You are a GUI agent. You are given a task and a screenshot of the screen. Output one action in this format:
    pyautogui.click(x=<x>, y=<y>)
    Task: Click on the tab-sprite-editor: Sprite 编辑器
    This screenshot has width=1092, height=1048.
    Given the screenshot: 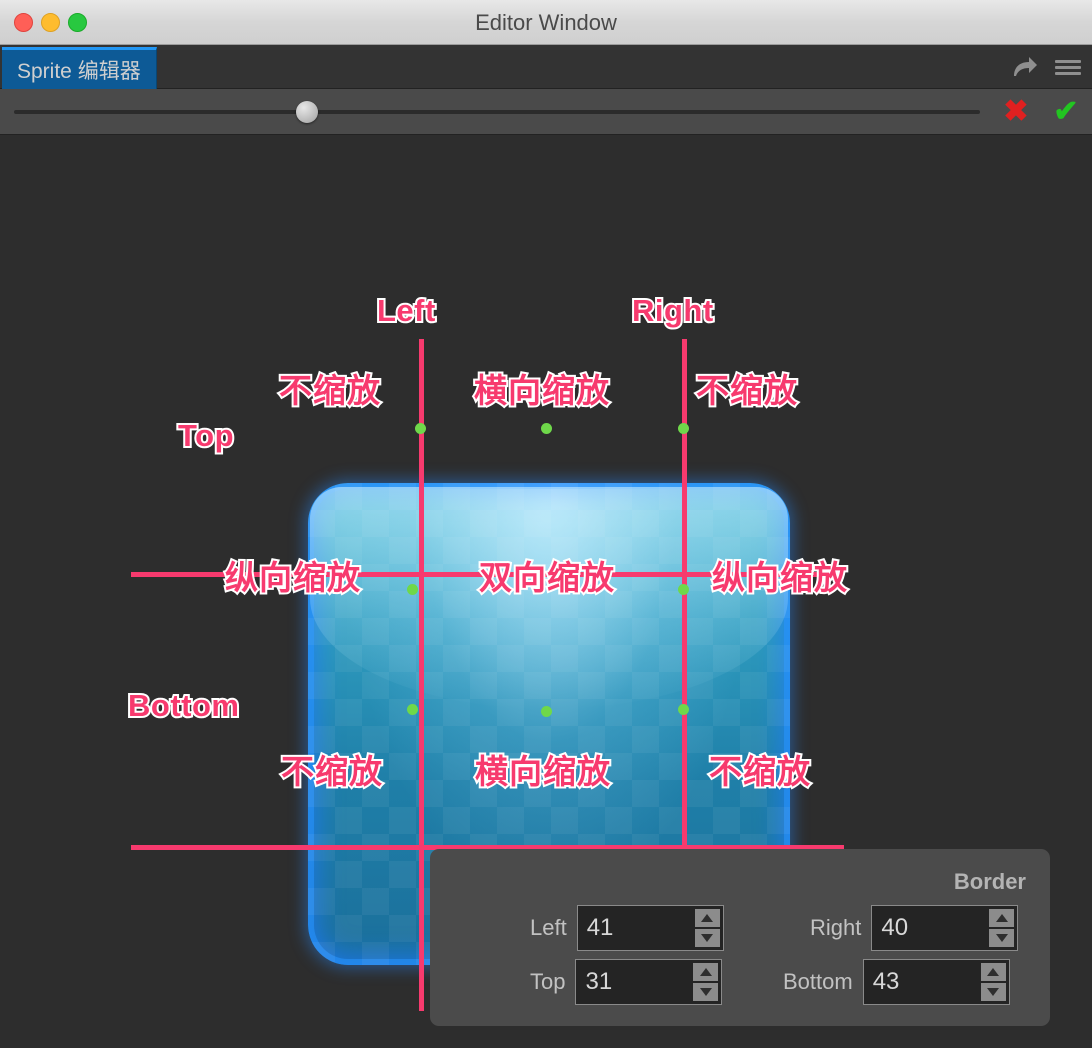 What is the action you would take?
    pyautogui.click(x=79, y=68)
    